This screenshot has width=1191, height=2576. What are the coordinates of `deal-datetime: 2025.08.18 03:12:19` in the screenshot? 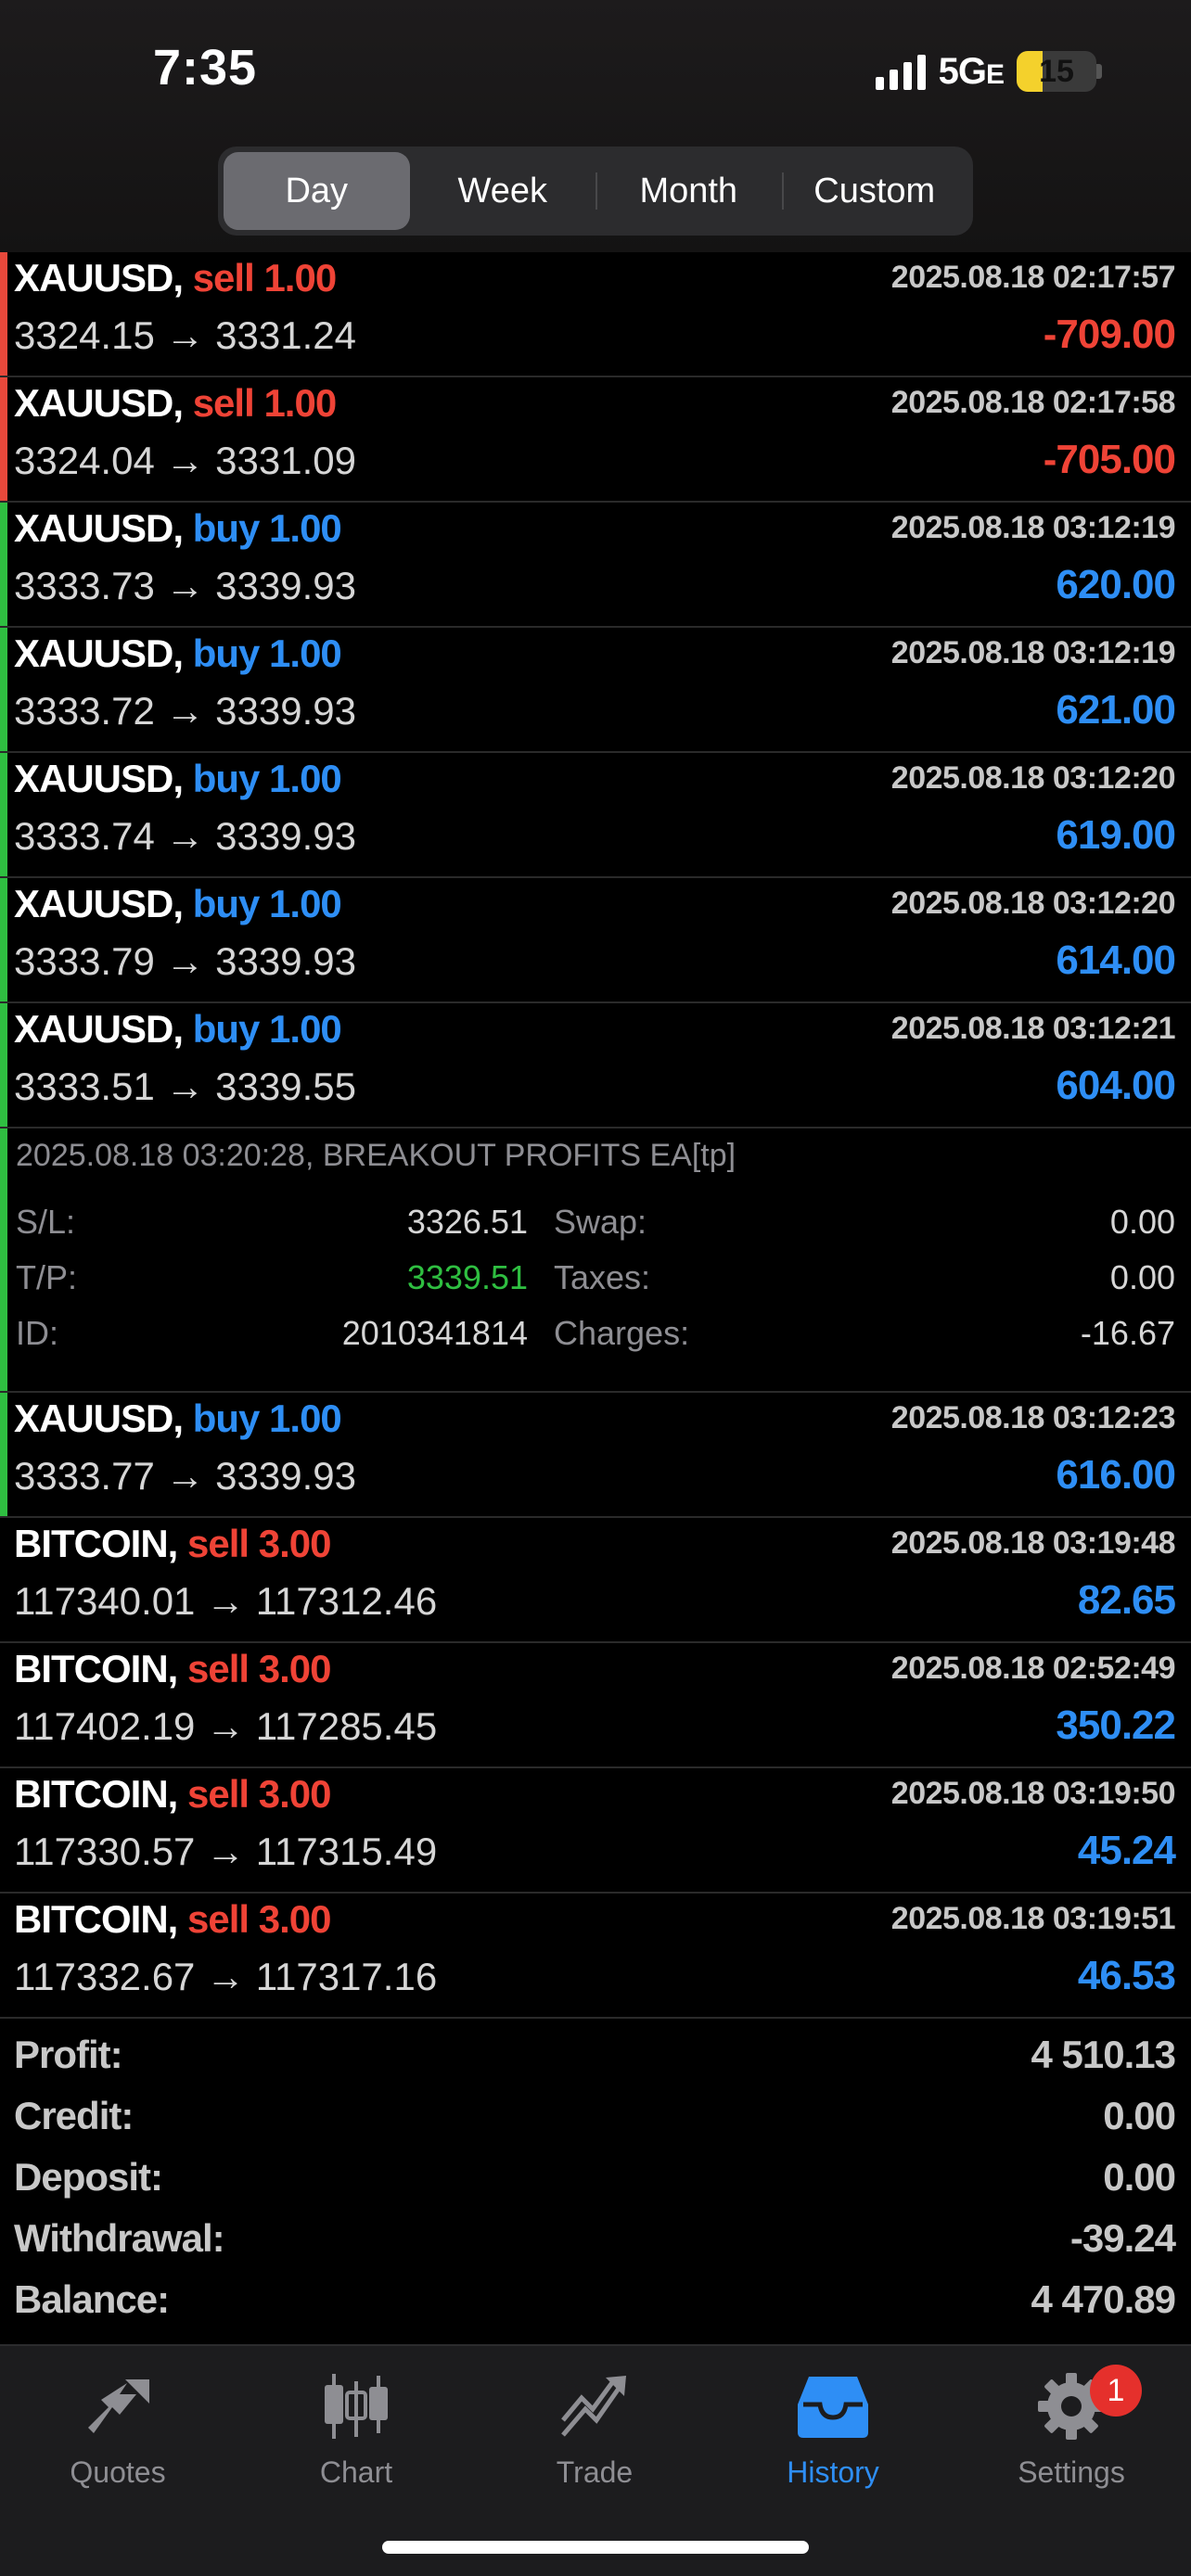 It's located at (1033, 652).